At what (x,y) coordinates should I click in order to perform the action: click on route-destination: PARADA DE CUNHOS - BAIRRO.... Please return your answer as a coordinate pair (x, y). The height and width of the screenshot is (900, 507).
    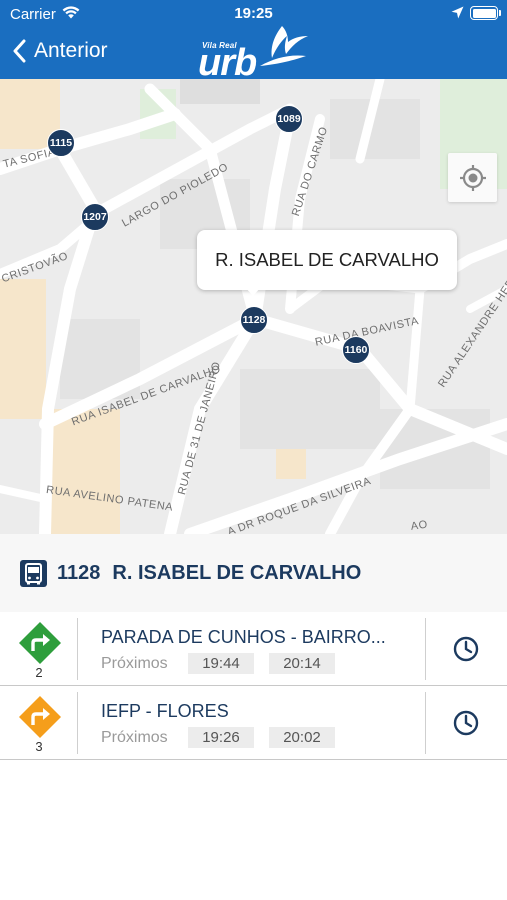
    Looking at the image, I should click on (243, 637).